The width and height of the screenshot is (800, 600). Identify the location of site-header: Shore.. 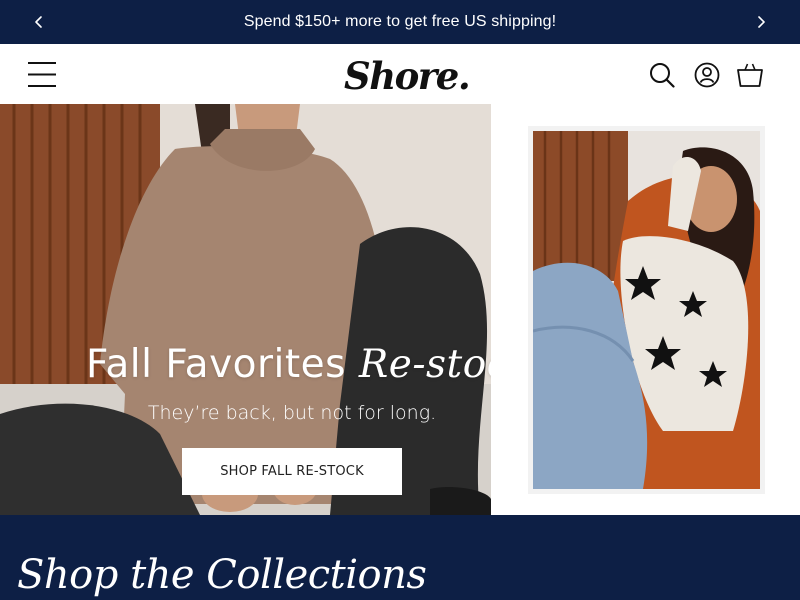
(400, 74).